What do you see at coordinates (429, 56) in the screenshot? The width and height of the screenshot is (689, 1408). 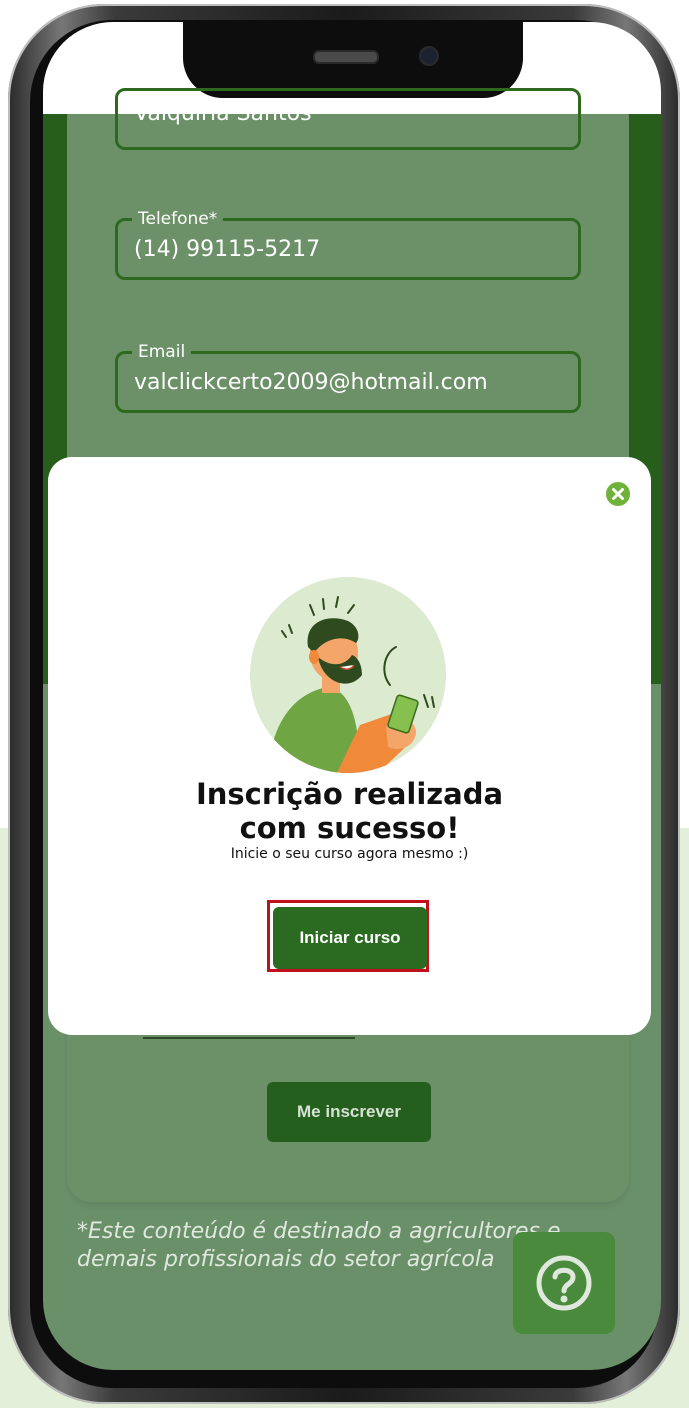 I see `camera-icon` at bounding box center [429, 56].